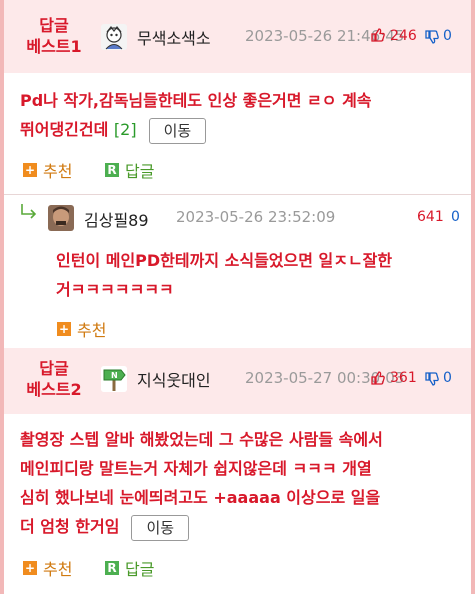 The width and height of the screenshot is (475, 594). I want to click on content-line: 더 엄청 한거임, so click(70, 526).